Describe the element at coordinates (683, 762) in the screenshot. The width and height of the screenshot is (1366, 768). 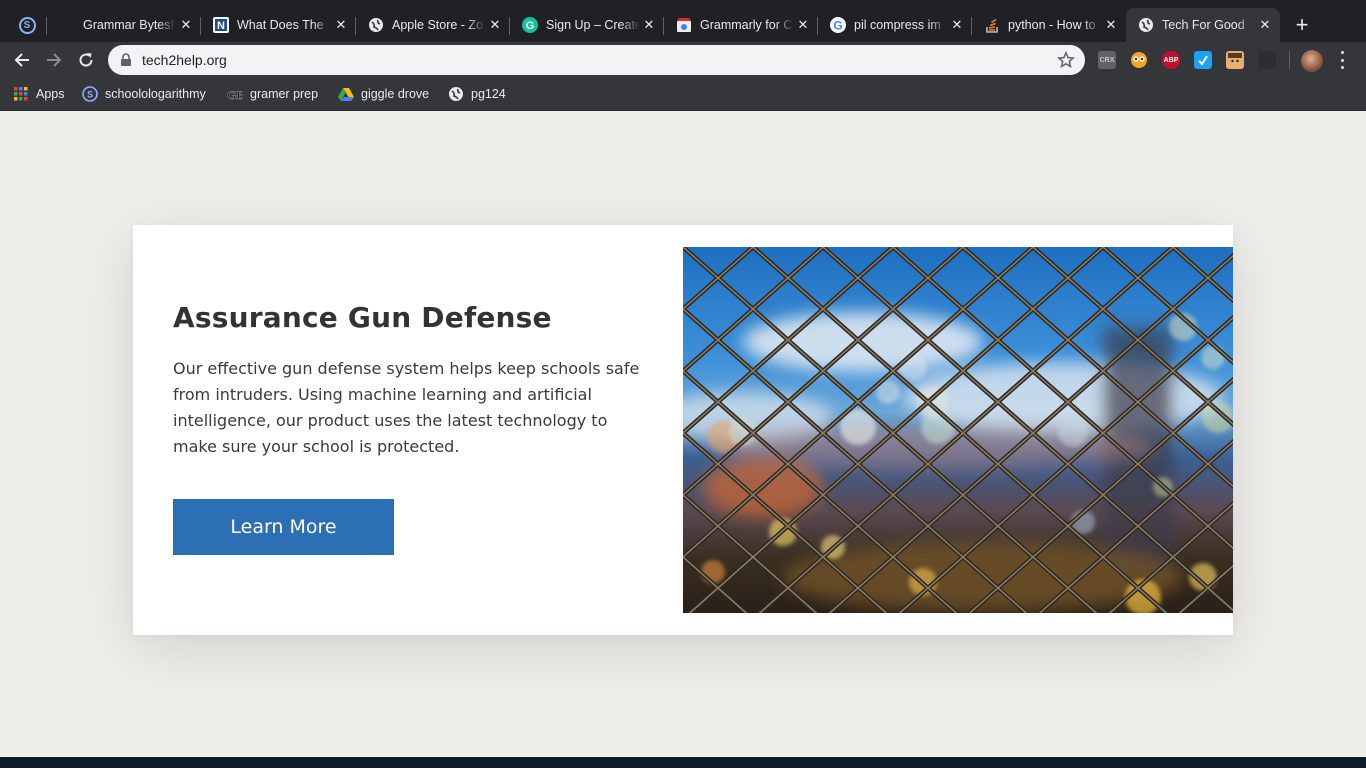
I see `footer-strip` at that location.